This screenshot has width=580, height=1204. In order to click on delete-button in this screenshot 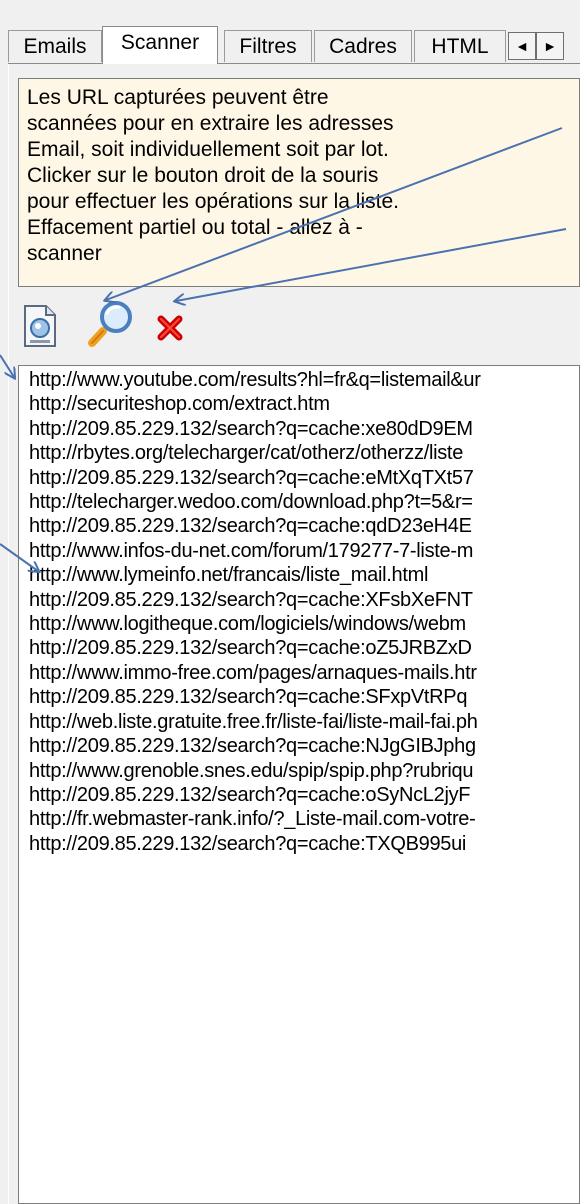, I will do `click(170, 330)`.